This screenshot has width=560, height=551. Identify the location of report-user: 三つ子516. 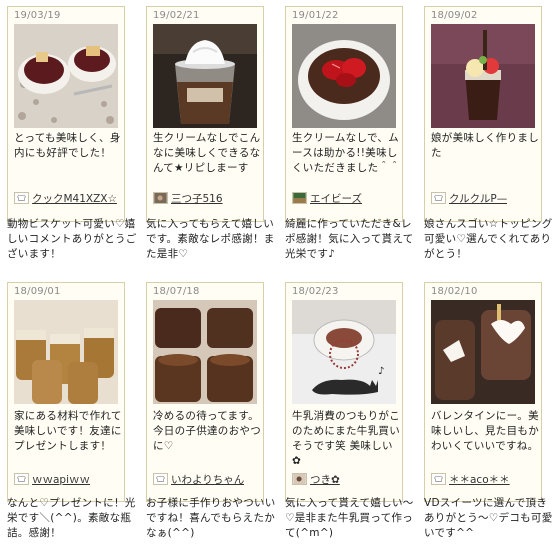
(207, 198).